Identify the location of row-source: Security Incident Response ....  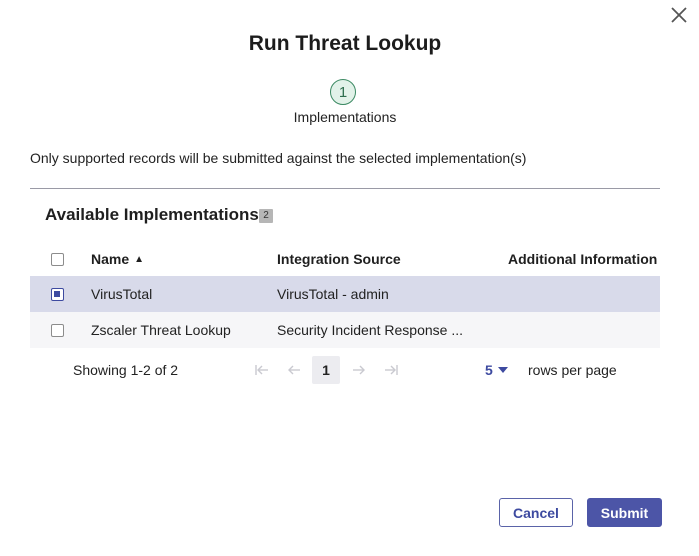
(370, 330).